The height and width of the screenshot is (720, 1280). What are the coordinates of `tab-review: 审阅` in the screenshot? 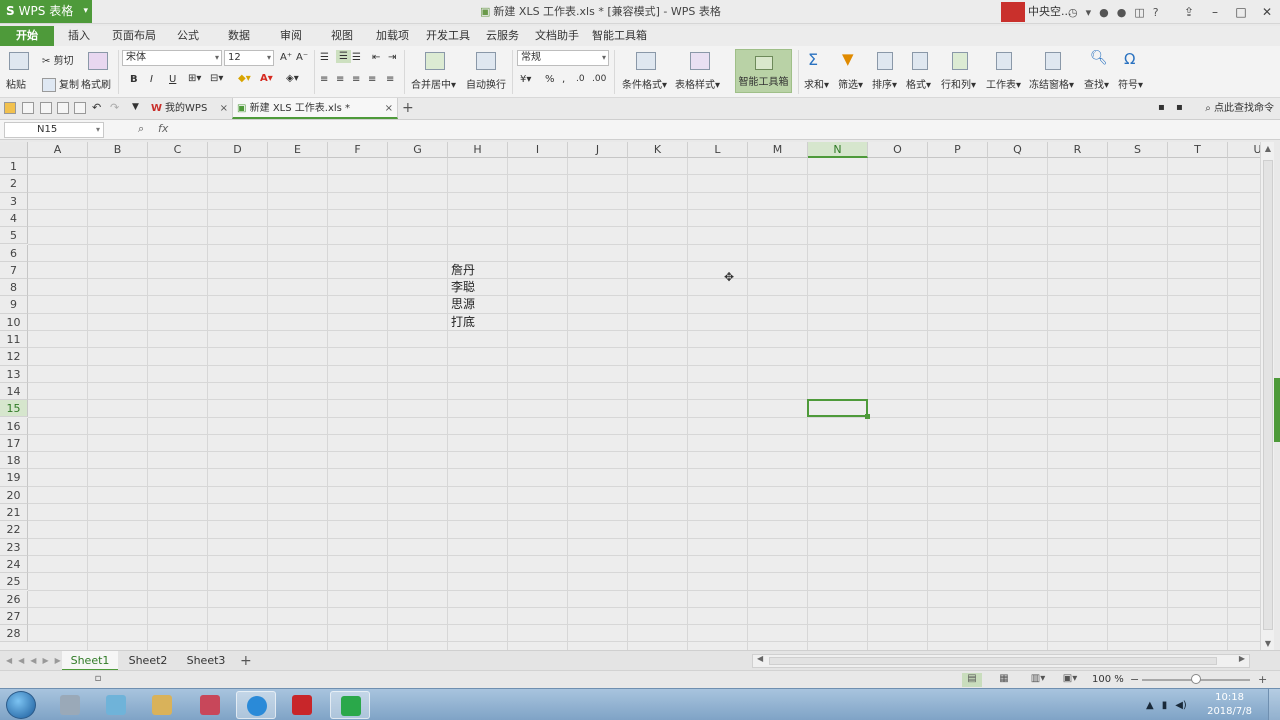 It's located at (291, 36).